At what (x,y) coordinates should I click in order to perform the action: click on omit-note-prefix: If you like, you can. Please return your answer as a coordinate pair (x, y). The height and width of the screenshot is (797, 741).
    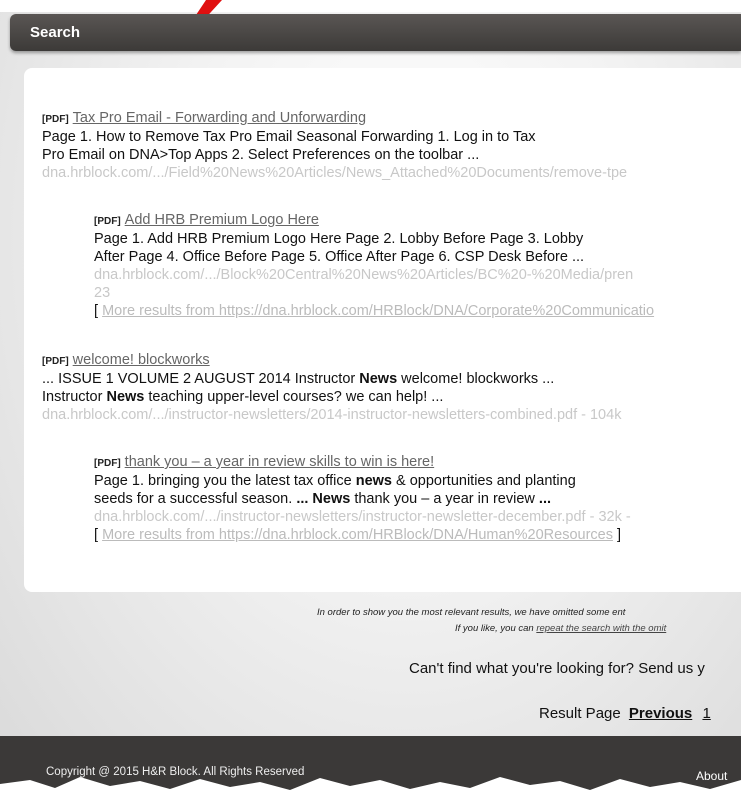
    Looking at the image, I should click on (494, 628).